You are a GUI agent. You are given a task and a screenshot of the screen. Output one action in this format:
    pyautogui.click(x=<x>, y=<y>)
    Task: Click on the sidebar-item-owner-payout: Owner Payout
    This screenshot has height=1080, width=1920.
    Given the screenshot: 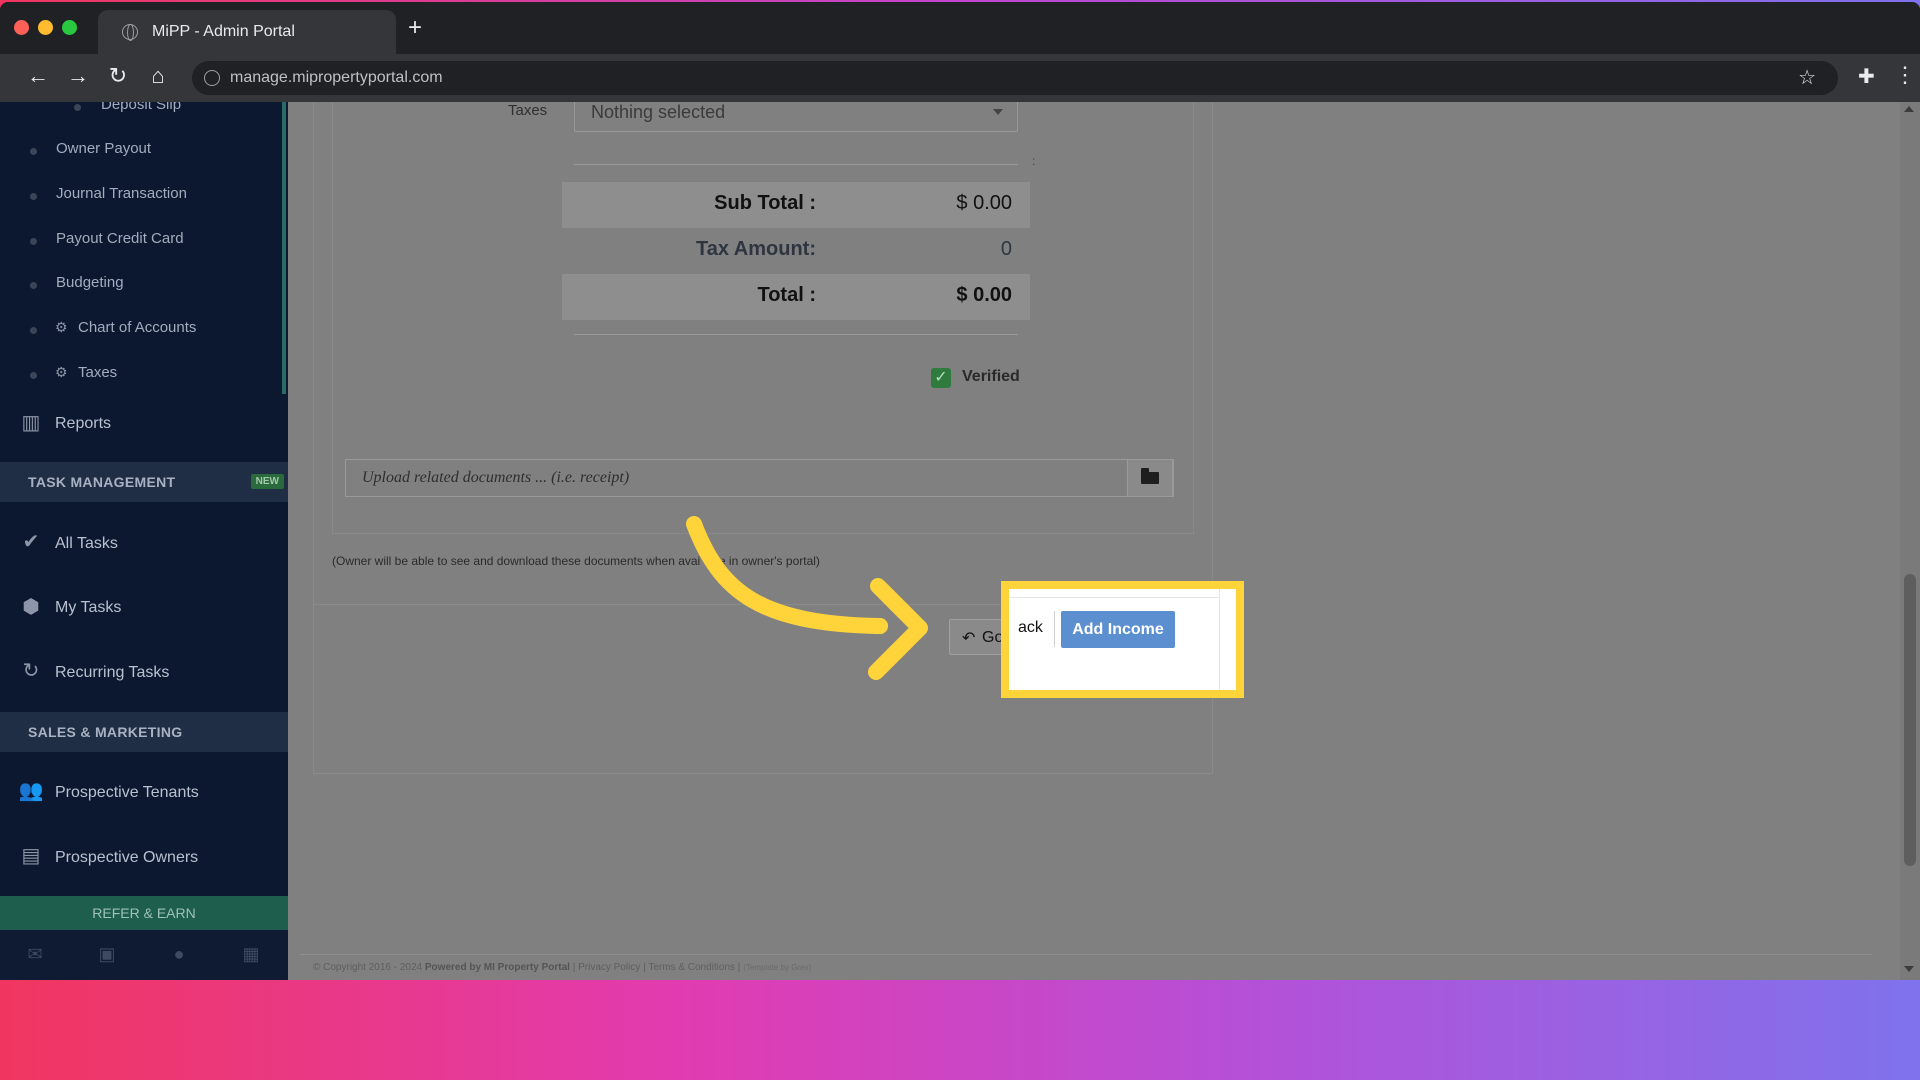 What is the action you would take?
    pyautogui.click(x=103, y=148)
    